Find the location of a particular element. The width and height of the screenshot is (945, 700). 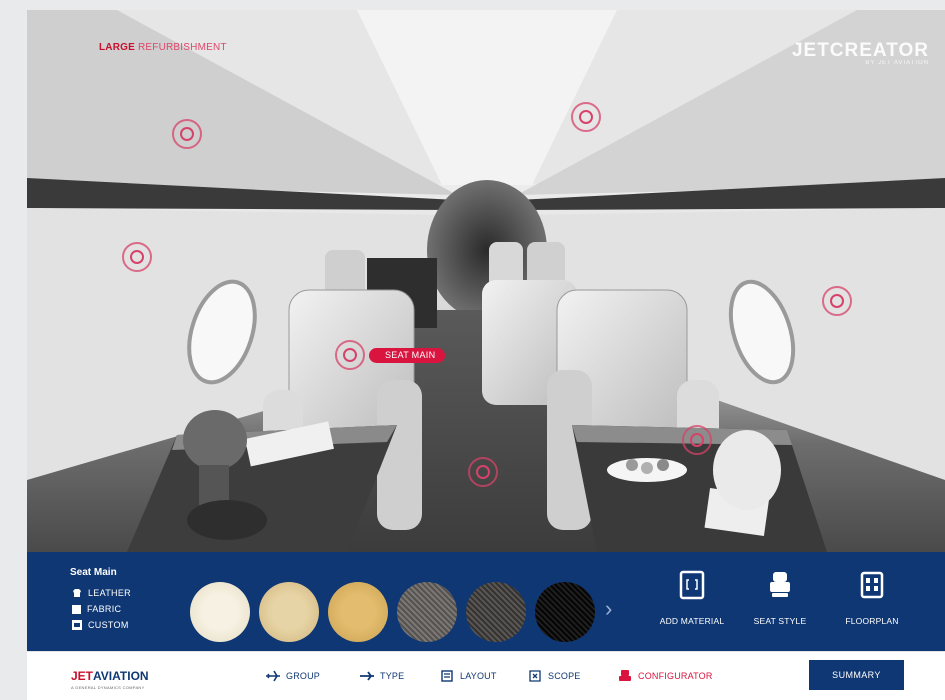

brand-sub: BY JET AVIATION is located at coordinates (897, 63).